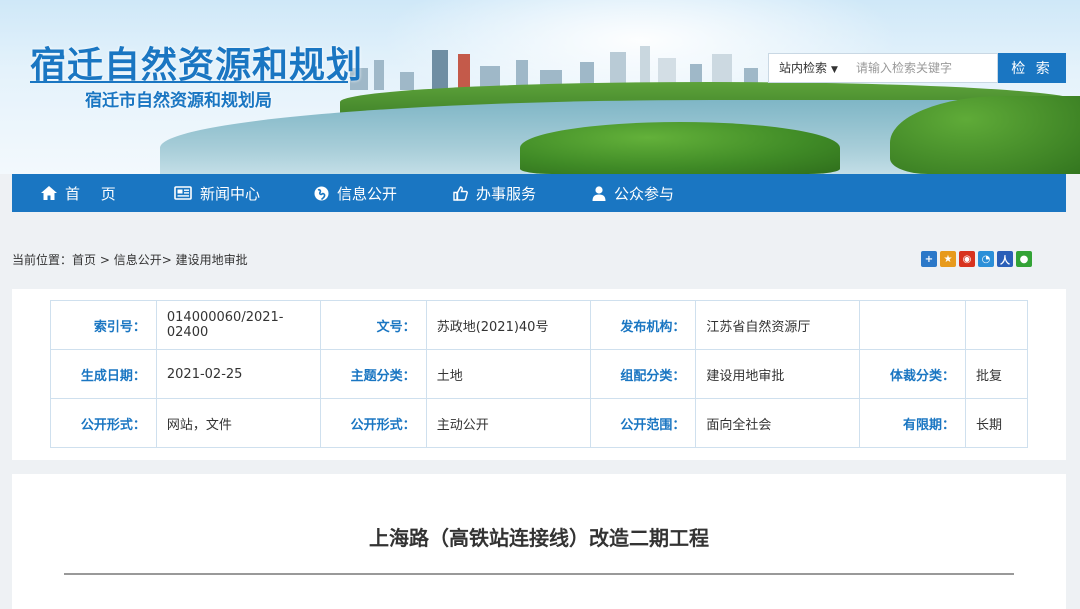 This screenshot has width=1080, height=609. What do you see at coordinates (238, 423) in the screenshot?
I see `disclosure-form-value: 网站，文件` at bounding box center [238, 423].